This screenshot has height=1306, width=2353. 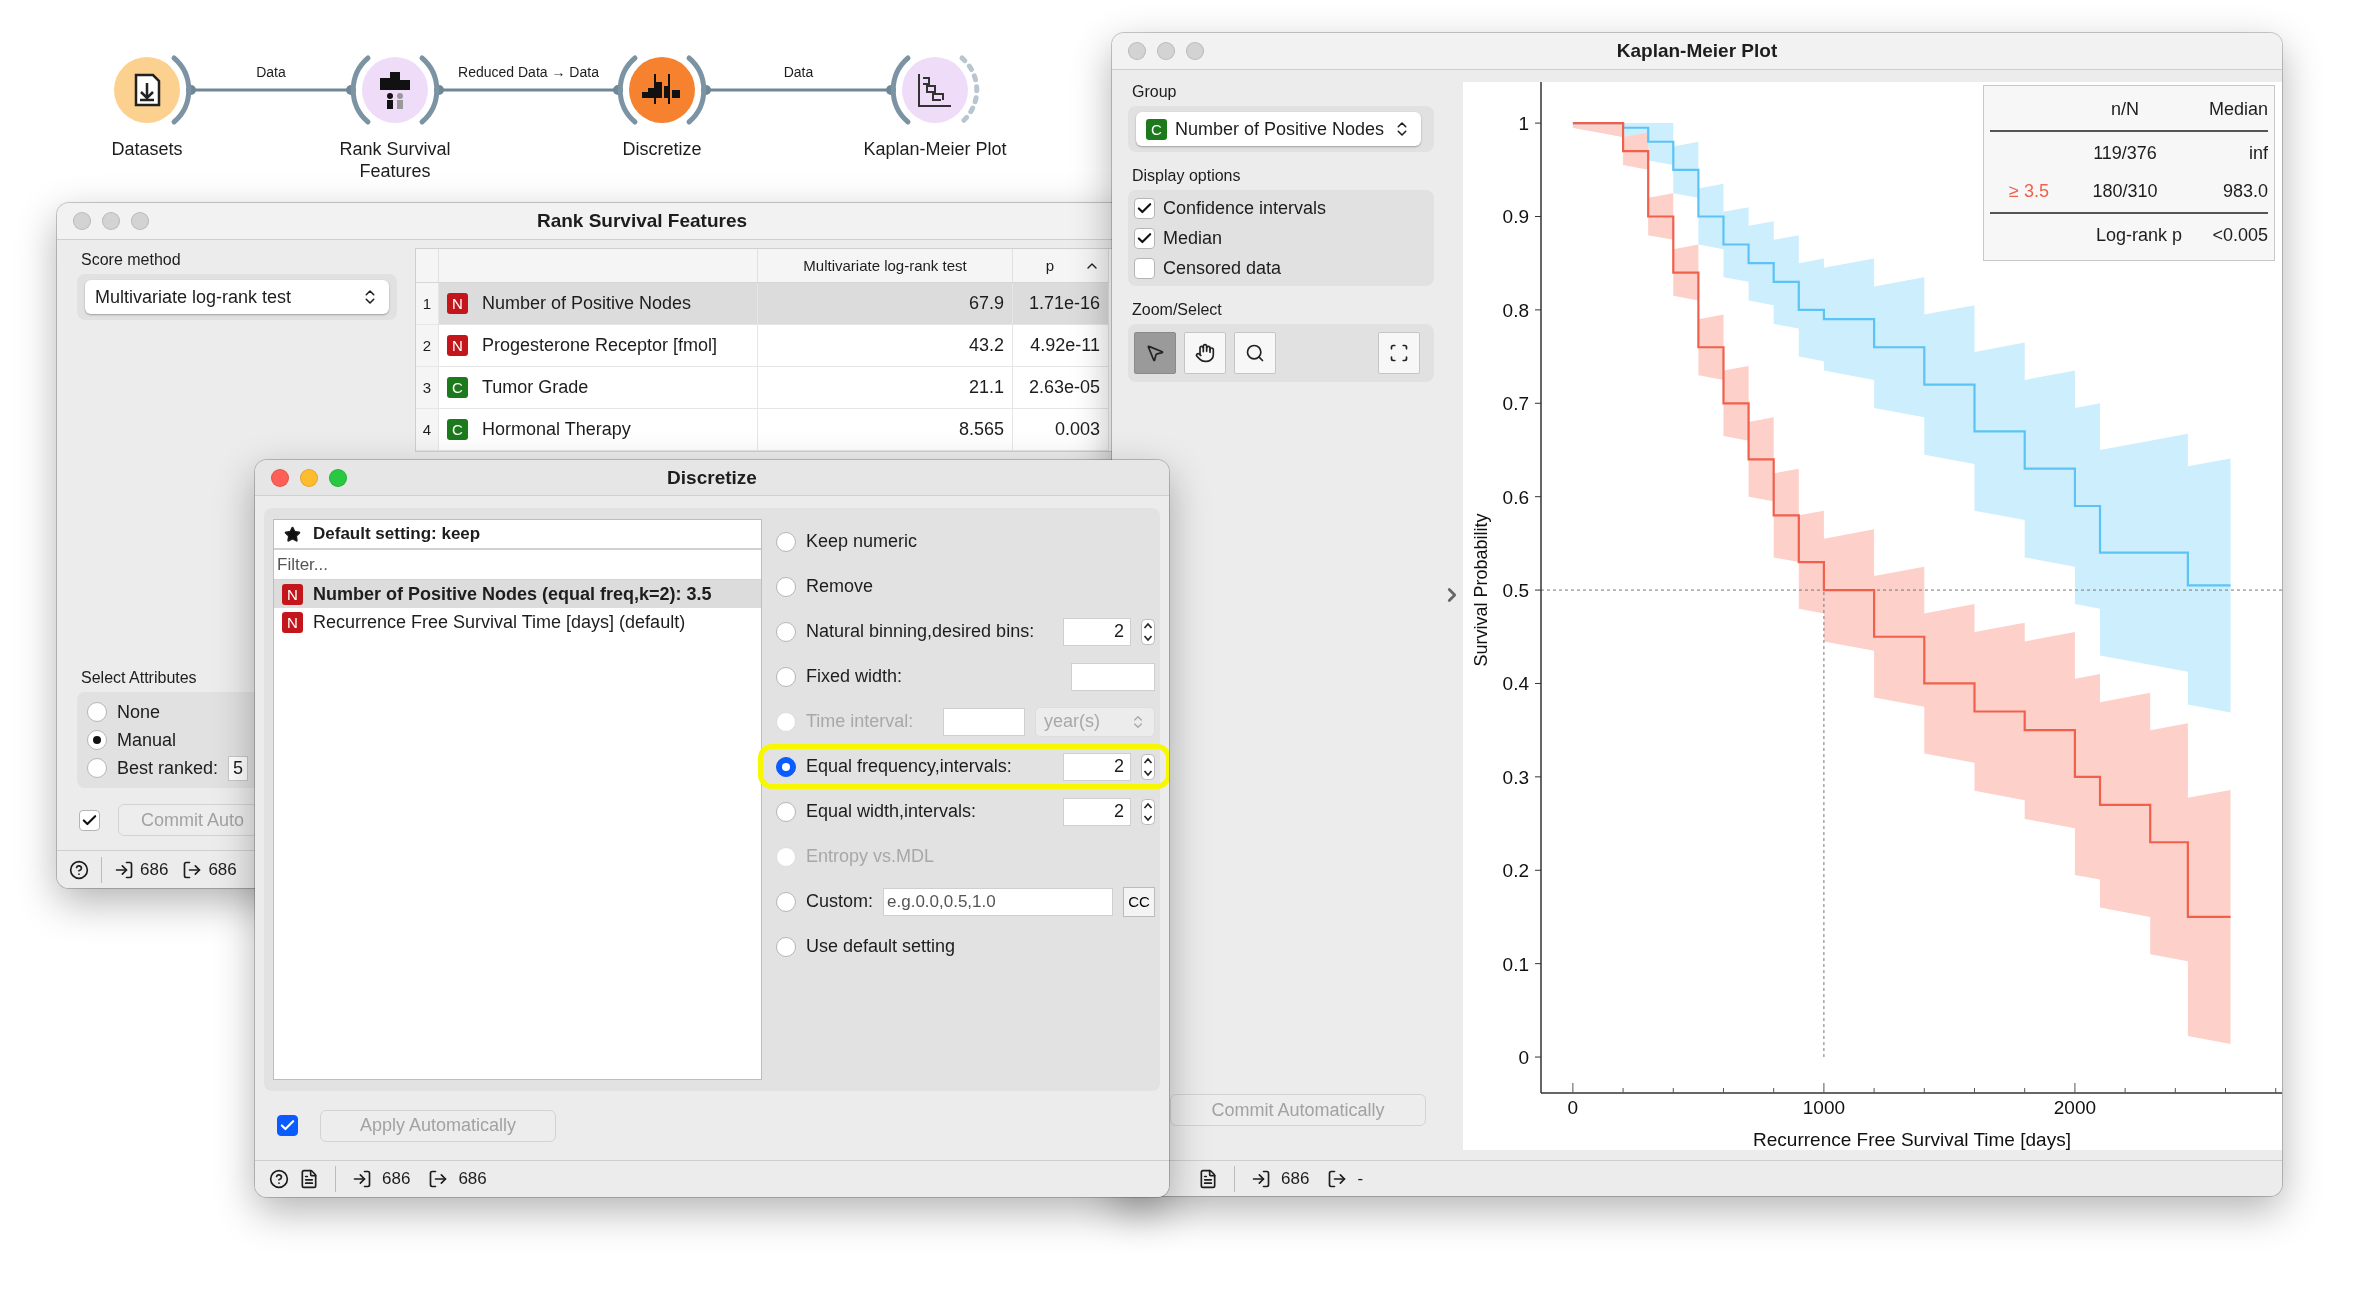 I want to click on method-label: Use default setting, so click(x=881, y=946).